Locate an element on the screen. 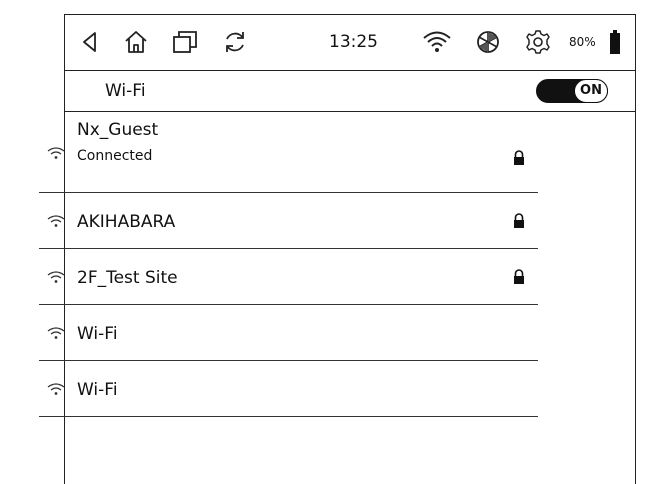  network-name: 2F_Test Site is located at coordinates (127, 278).